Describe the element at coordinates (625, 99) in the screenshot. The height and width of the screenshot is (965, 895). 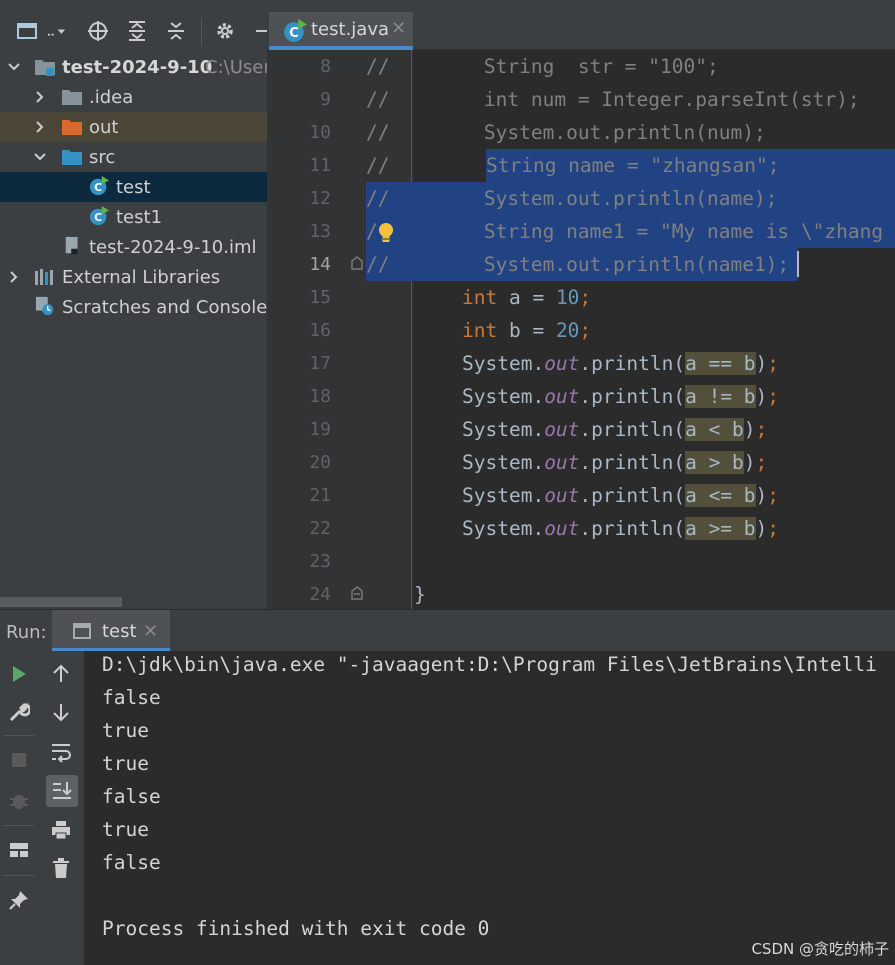
I see `code-line-9: int num = Integer.parseInt(str);` at that location.